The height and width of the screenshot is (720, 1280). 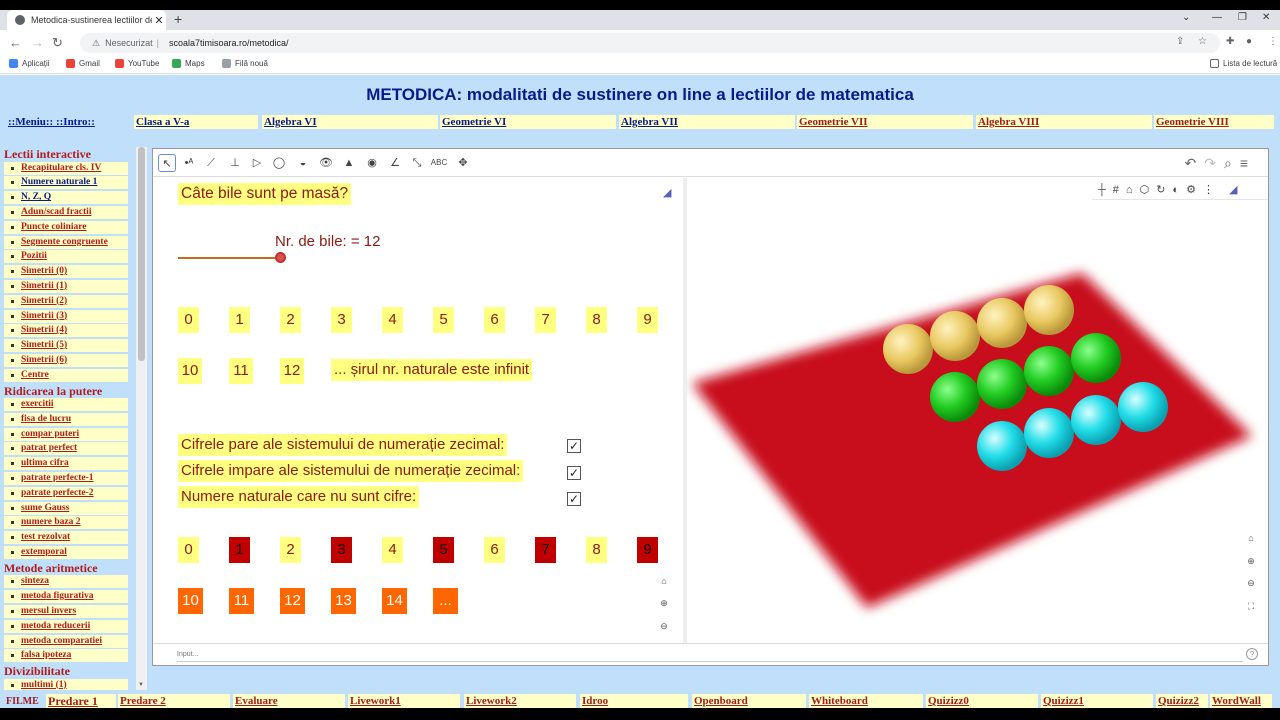 What do you see at coordinates (29, 63) in the screenshot?
I see `bookmark-apps: Aplicații` at bounding box center [29, 63].